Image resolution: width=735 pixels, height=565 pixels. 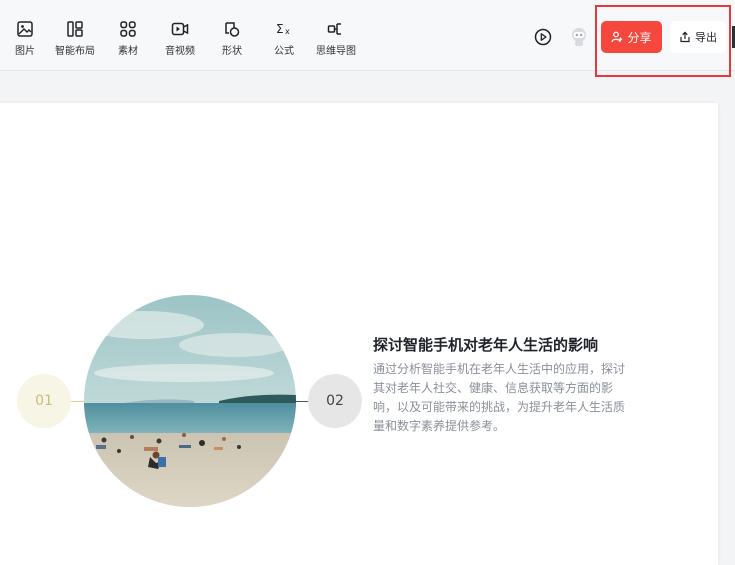 I want to click on formula-icon: Σ x, so click(x=283, y=29).